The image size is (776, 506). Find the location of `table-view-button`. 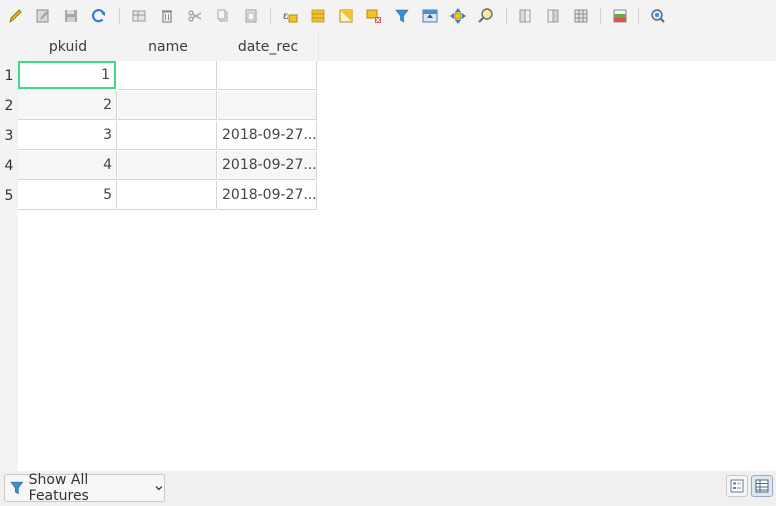

table-view-button is located at coordinates (762, 486).